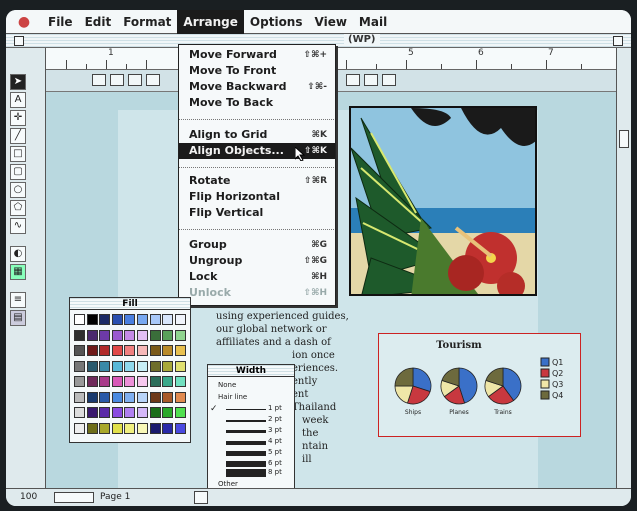  I want to click on align-right-icon, so click(135, 80).